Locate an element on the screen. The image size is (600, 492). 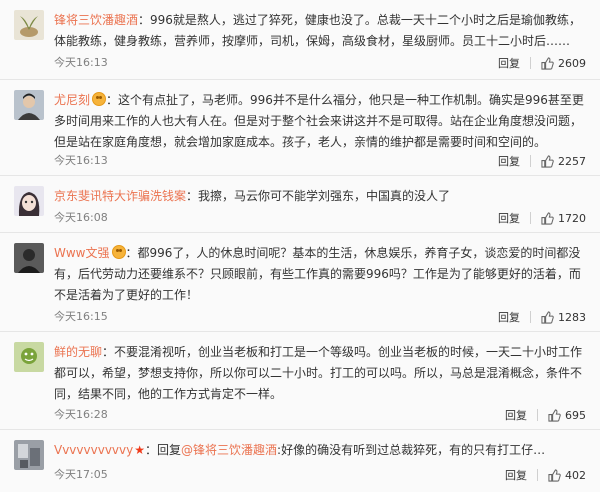
like-button: 1720 is located at coordinates (563, 218).